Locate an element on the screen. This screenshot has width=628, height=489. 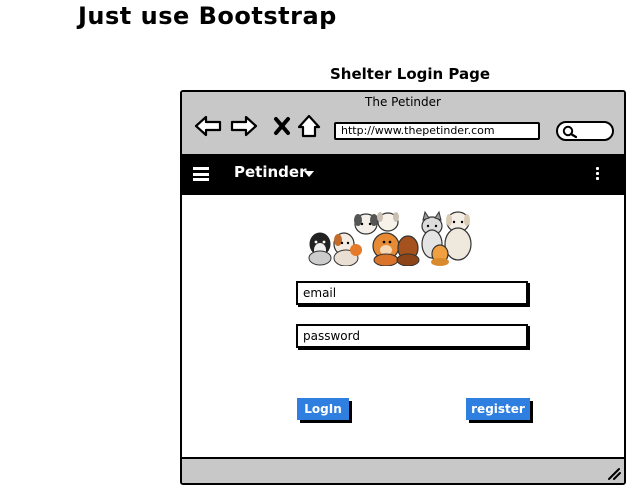
forward-arrow-icon is located at coordinates (244, 126).